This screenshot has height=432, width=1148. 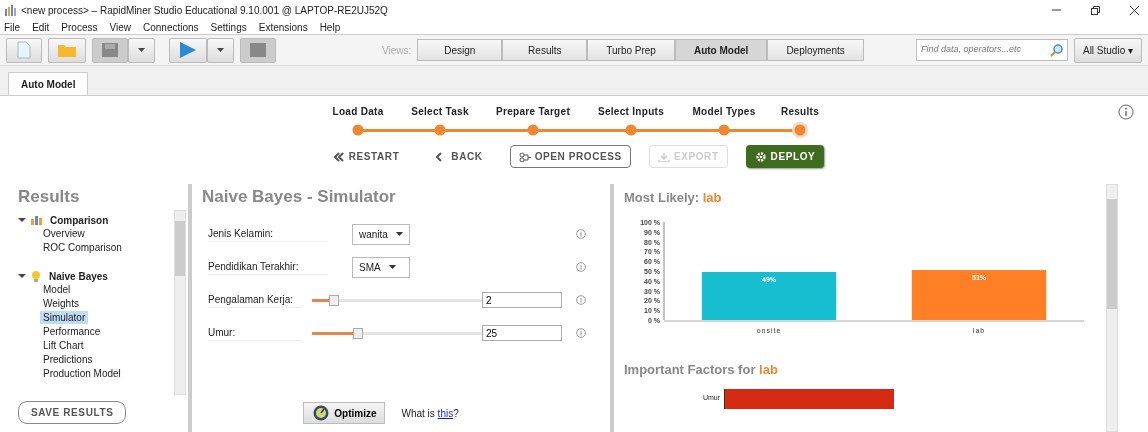 I want to click on tree-item: Comparison, so click(x=79, y=220).